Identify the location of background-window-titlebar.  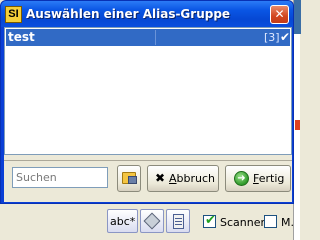
(297, 17).